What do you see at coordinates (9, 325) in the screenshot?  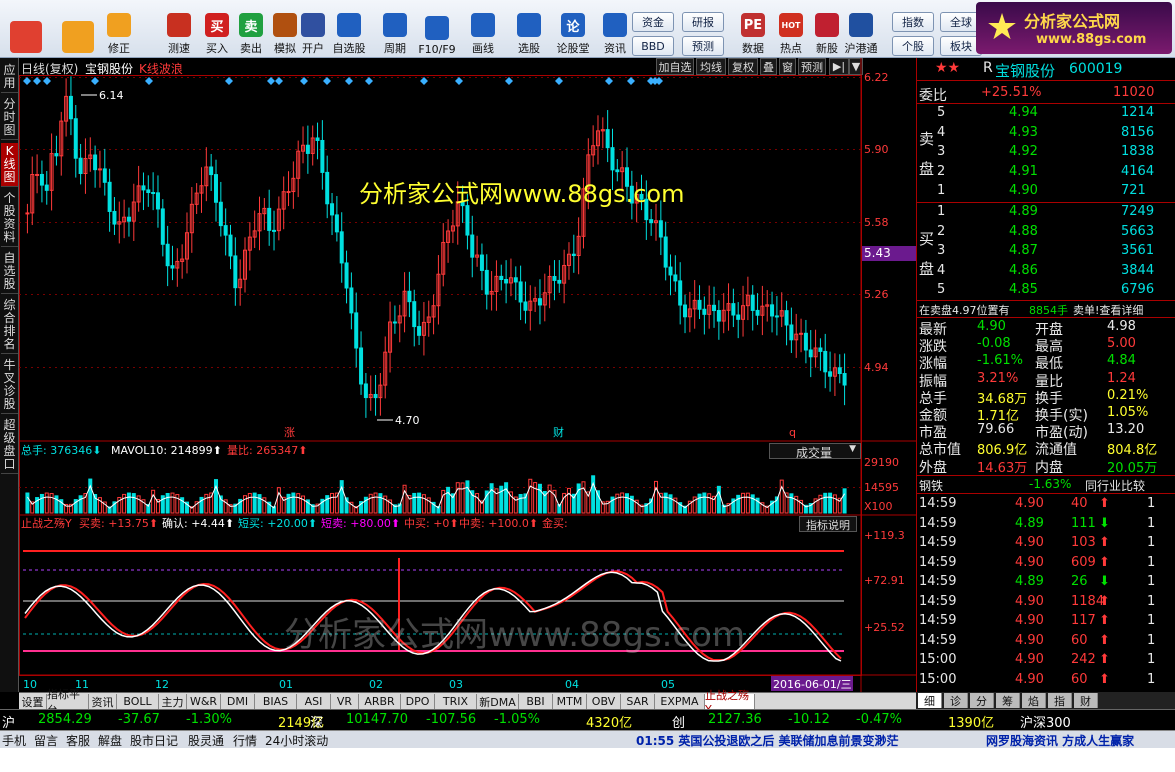 I see `left-tab-6: 综合排名` at bounding box center [9, 325].